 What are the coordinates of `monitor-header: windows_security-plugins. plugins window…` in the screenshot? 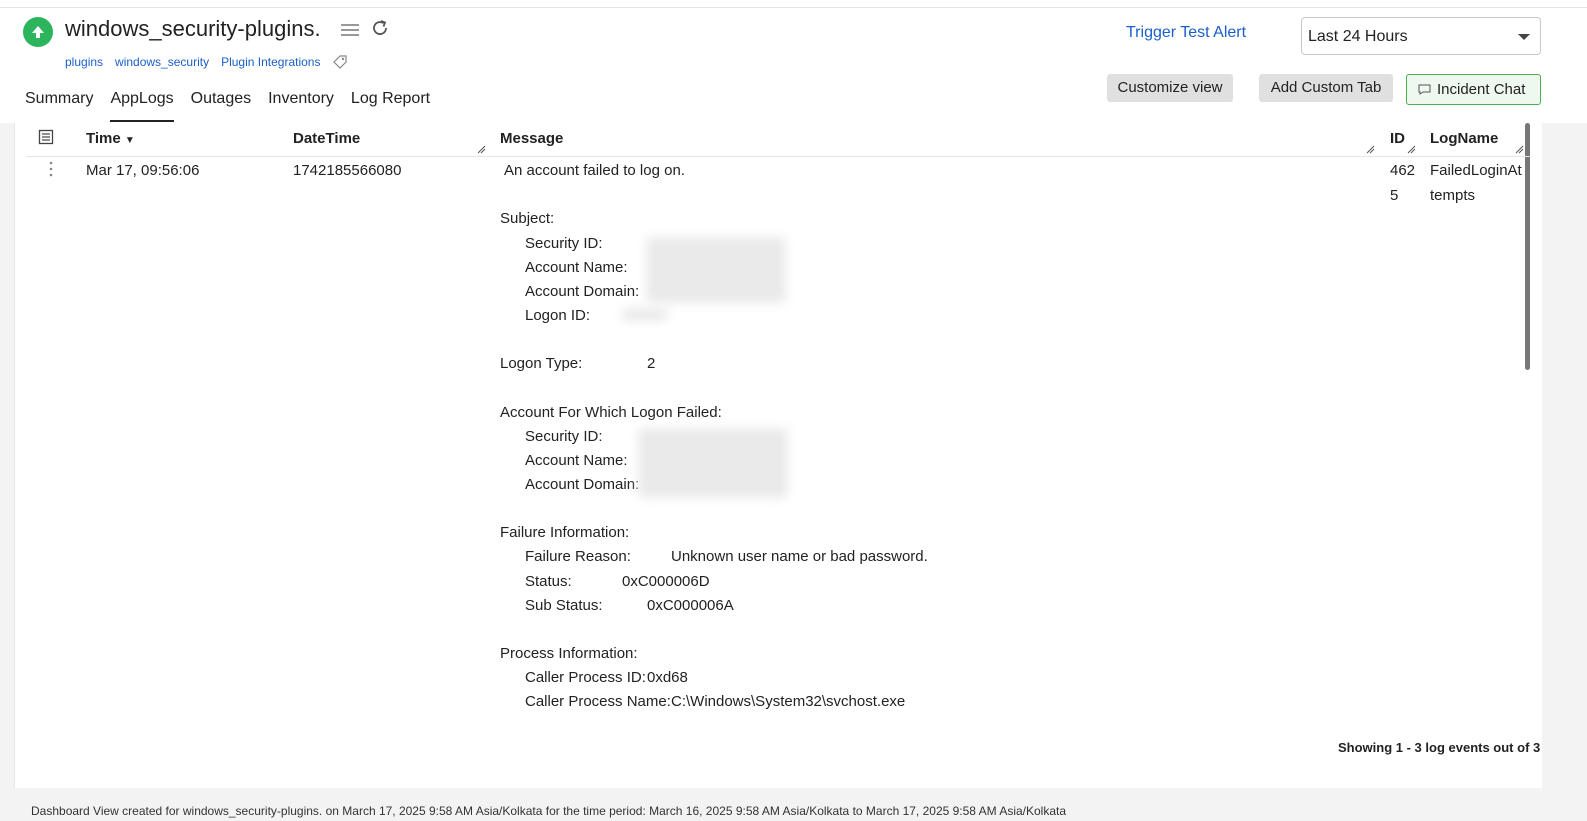 It's located at (793, 65).